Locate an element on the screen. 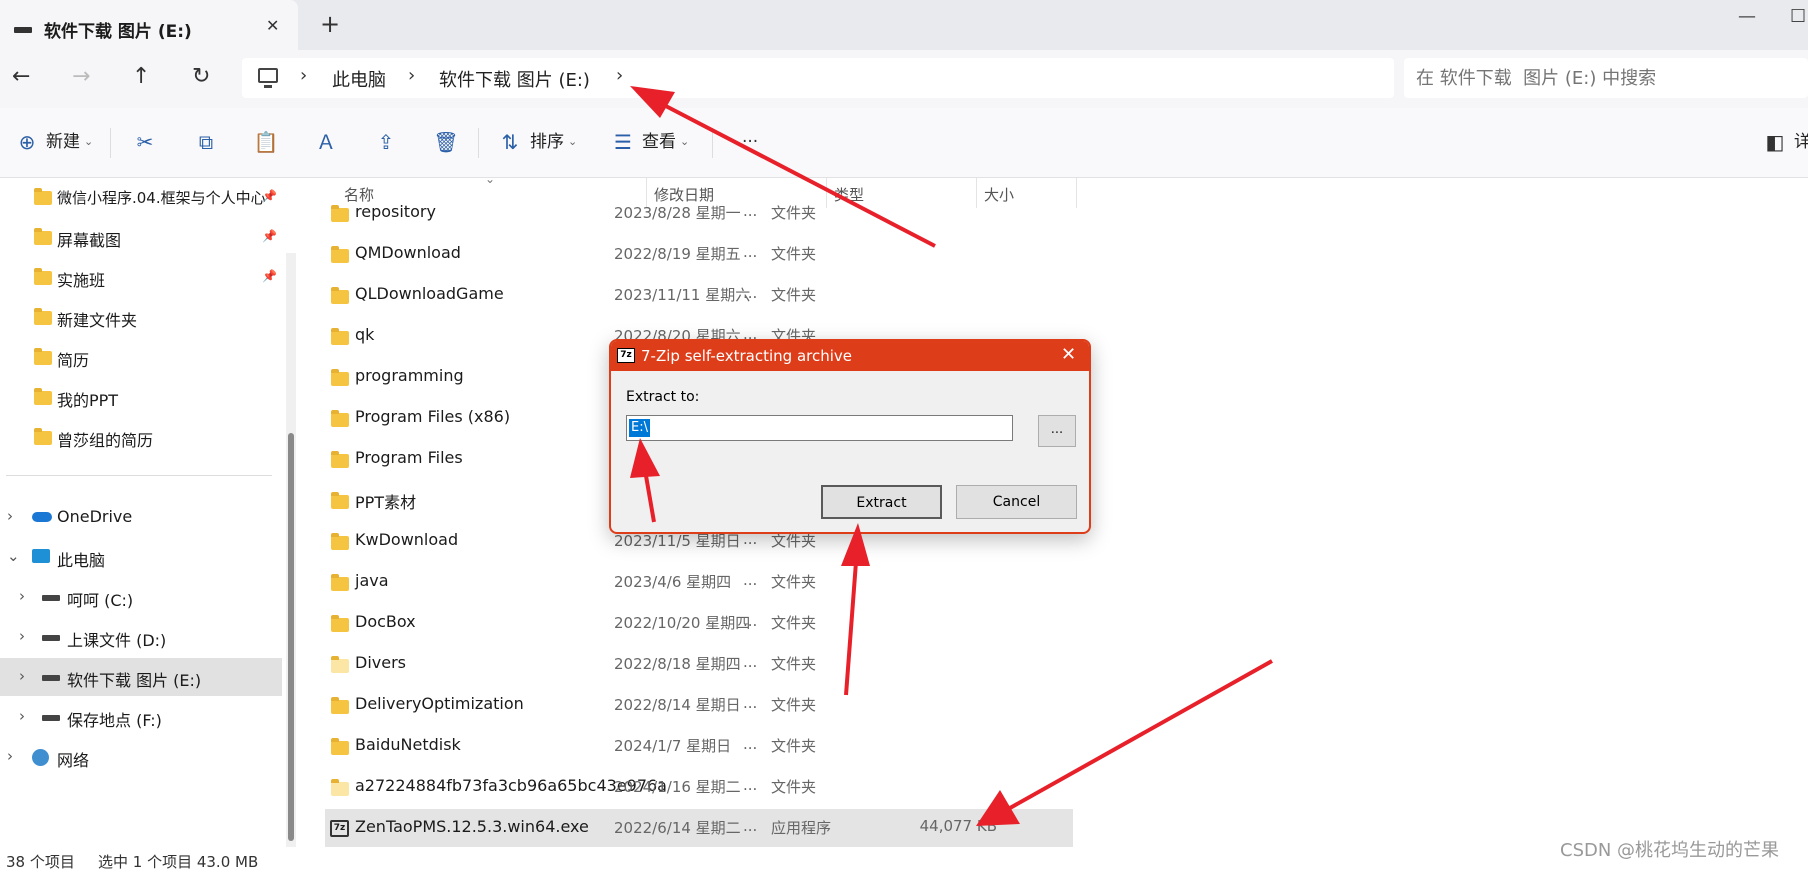  sidebar-item-quick-5: 我的PPT is located at coordinates (141, 397).